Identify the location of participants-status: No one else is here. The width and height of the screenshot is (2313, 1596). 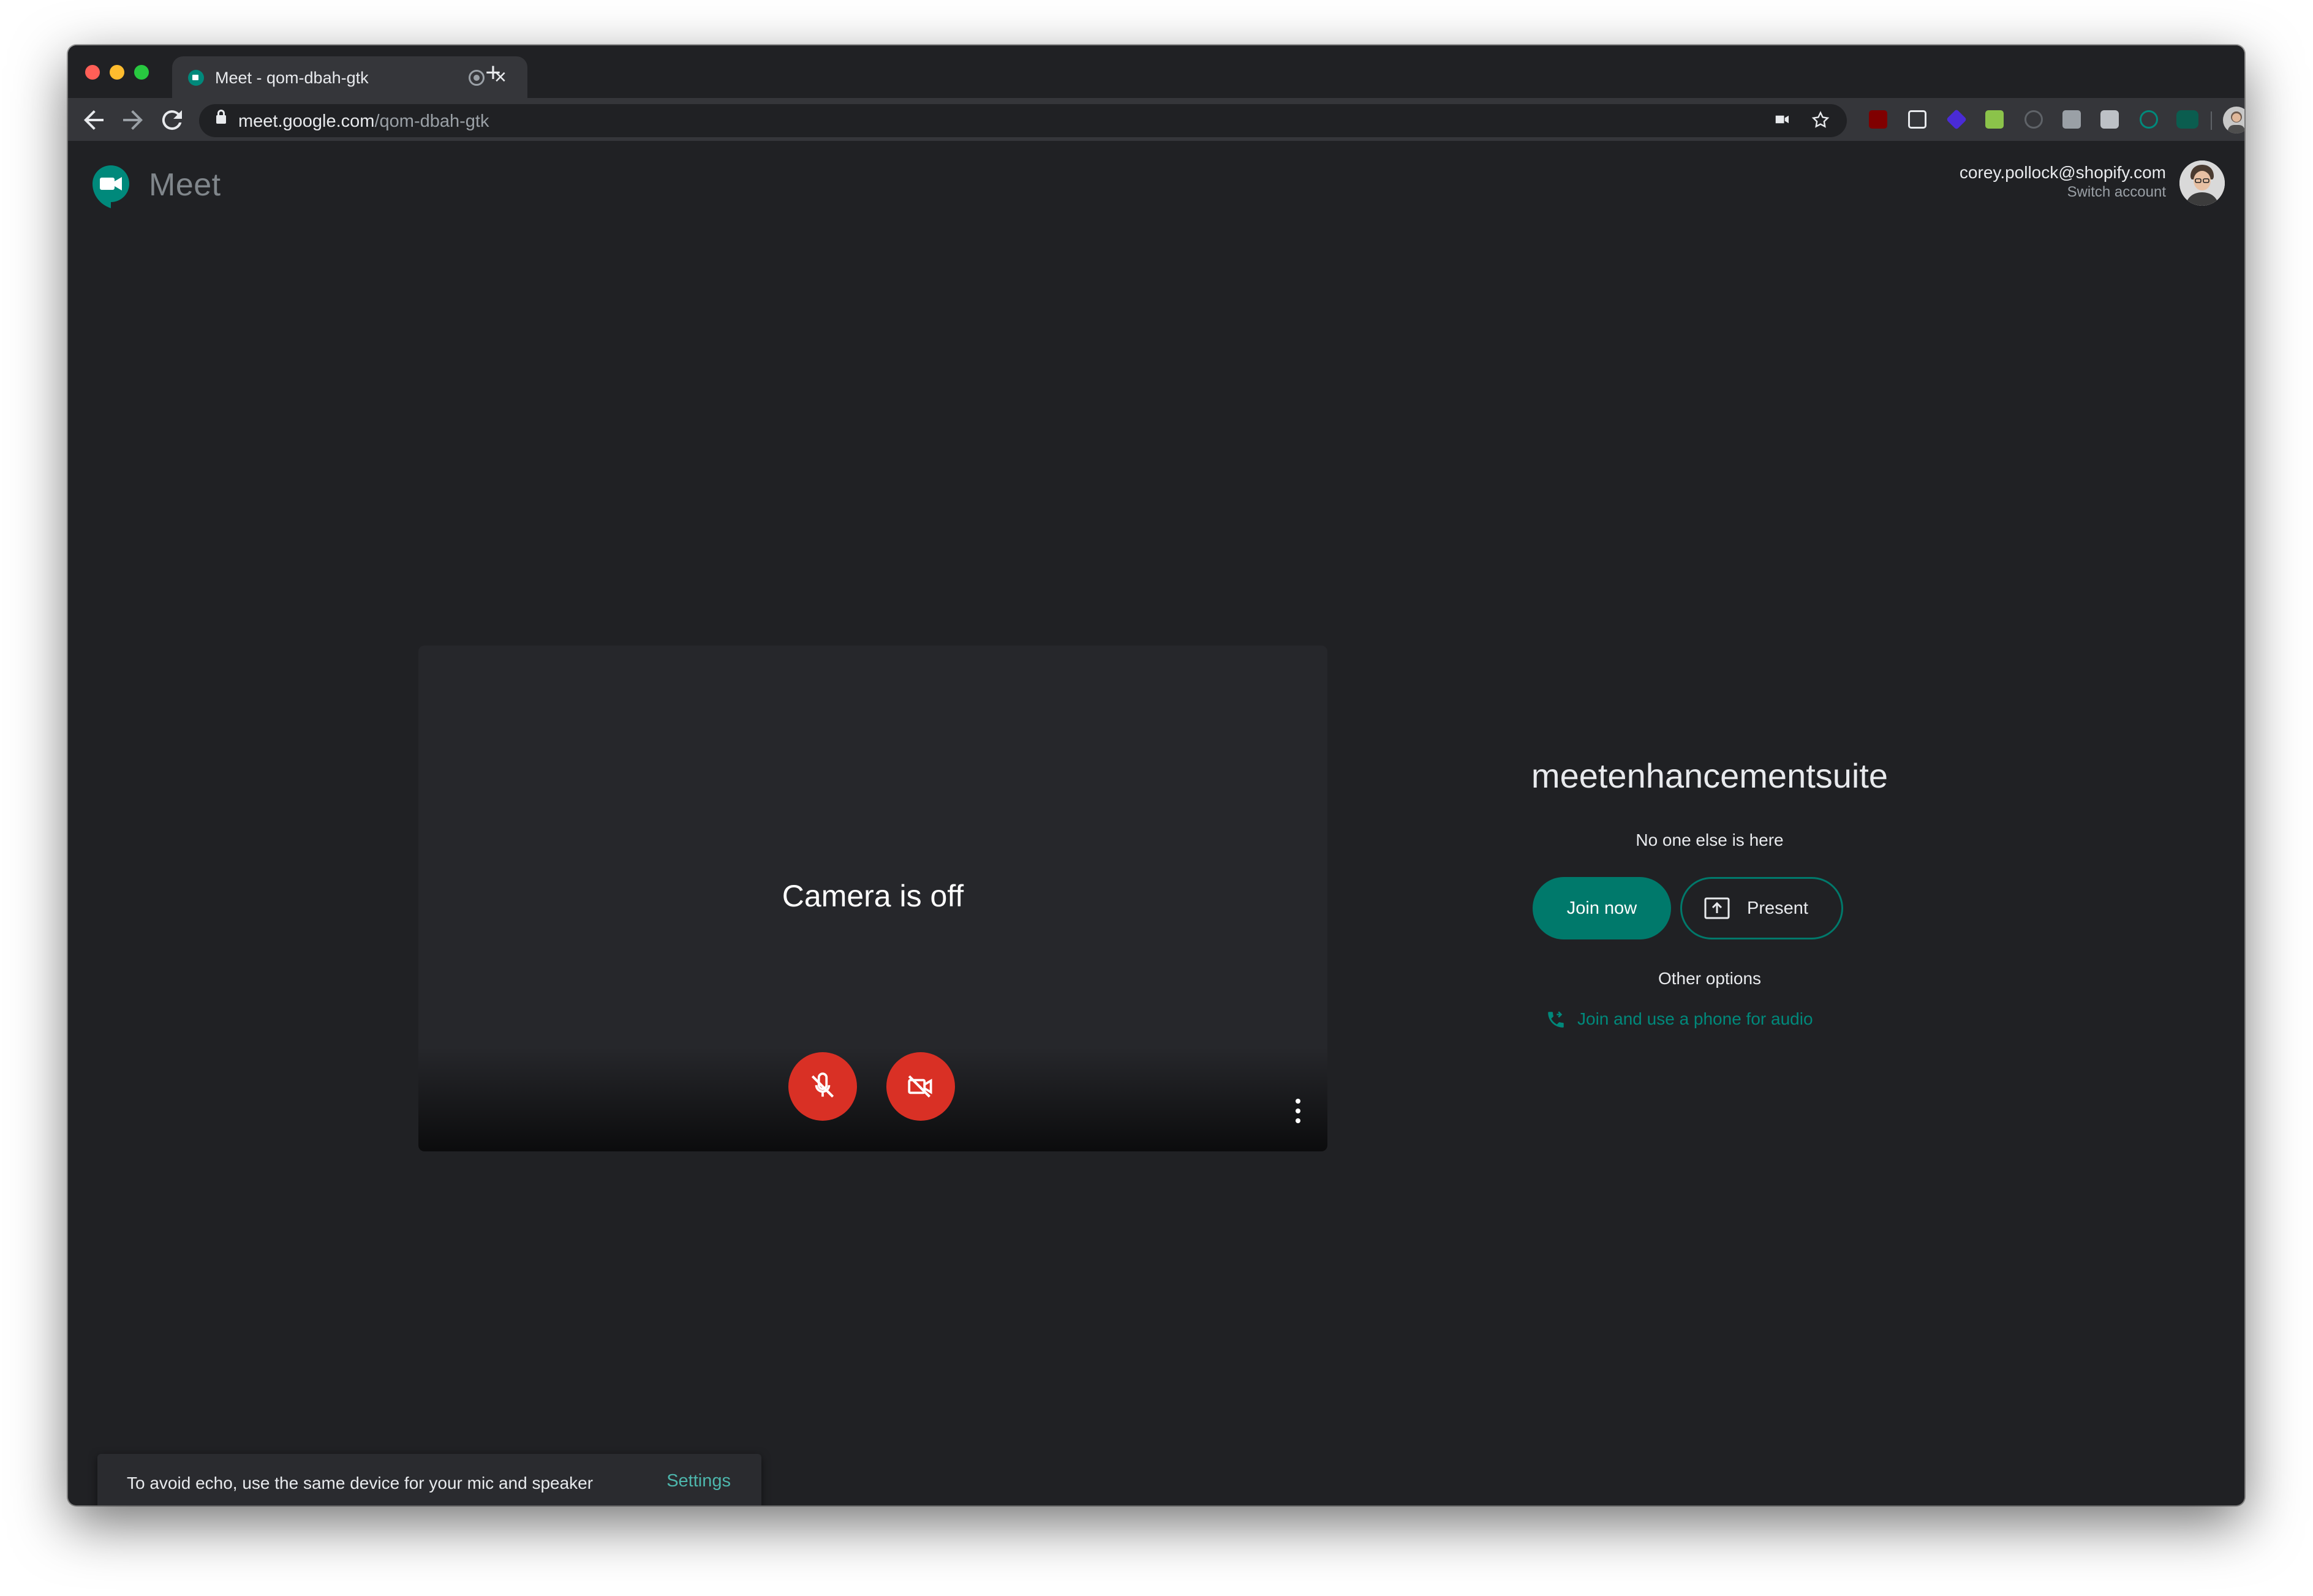
(1710, 839).